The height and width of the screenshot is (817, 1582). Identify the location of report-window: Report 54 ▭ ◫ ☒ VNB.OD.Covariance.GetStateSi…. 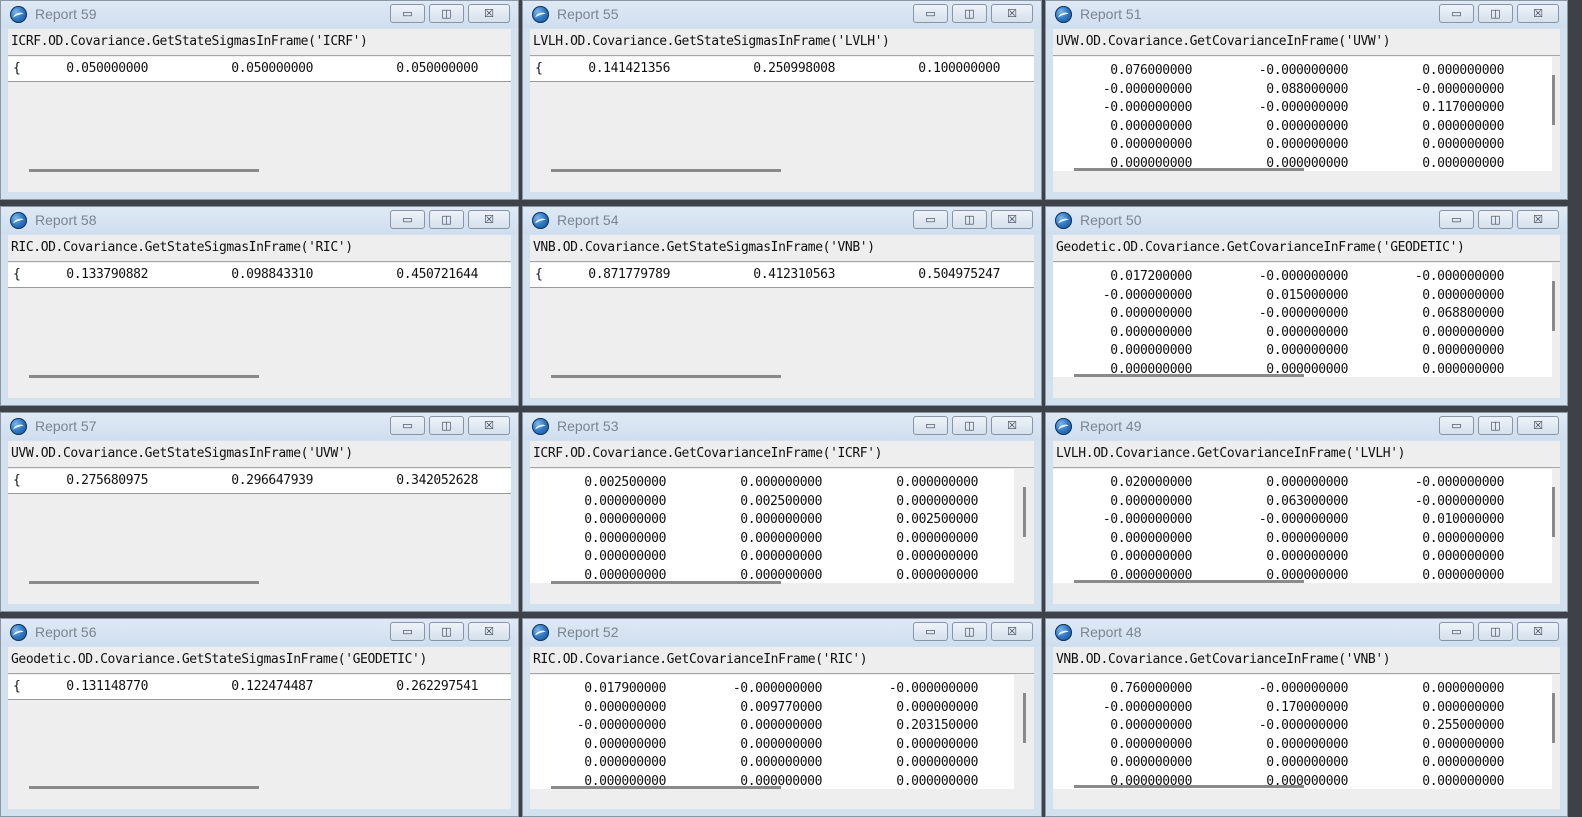
(782, 306).